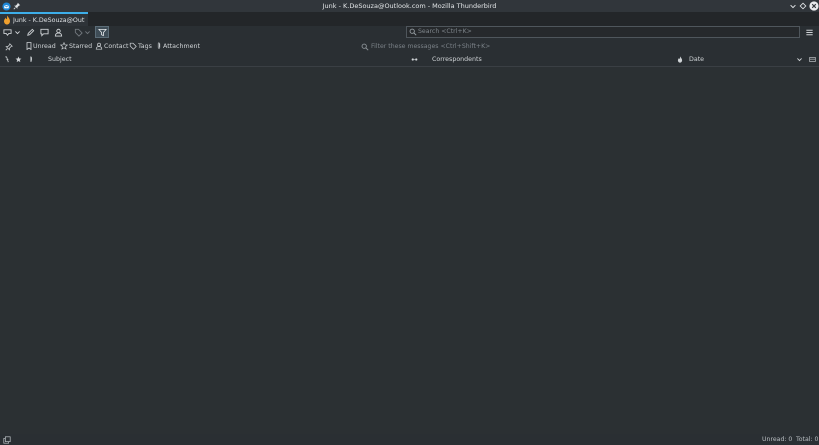 This screenshot has height=445, width=819. What do you see at coordinates (116, 46) in the screenshot?
I see `filter-contact-label: Contact` at bounding box center [116, 46].